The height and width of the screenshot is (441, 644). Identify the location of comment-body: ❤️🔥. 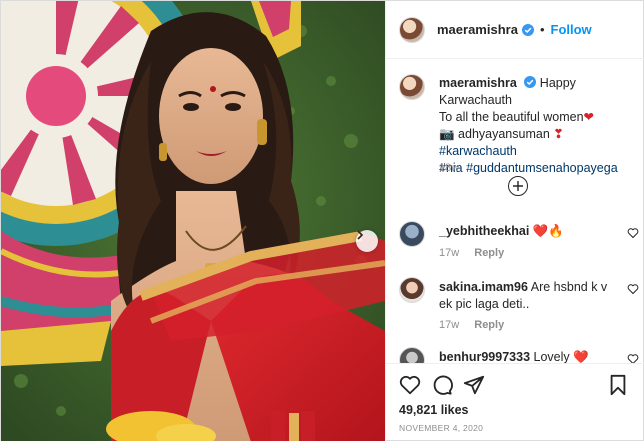
(548, 231).